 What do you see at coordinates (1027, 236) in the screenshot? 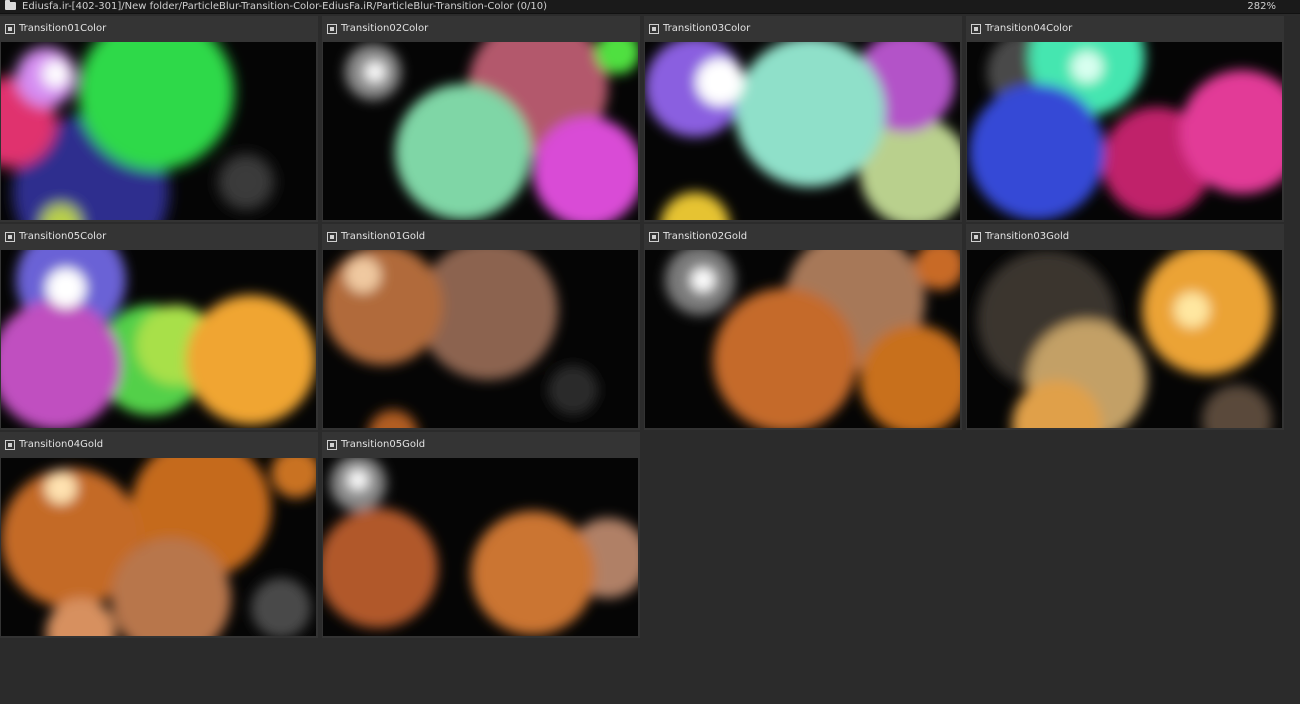
I see `clip-name: Transition03Gold` at bounding box center [1027, 236].